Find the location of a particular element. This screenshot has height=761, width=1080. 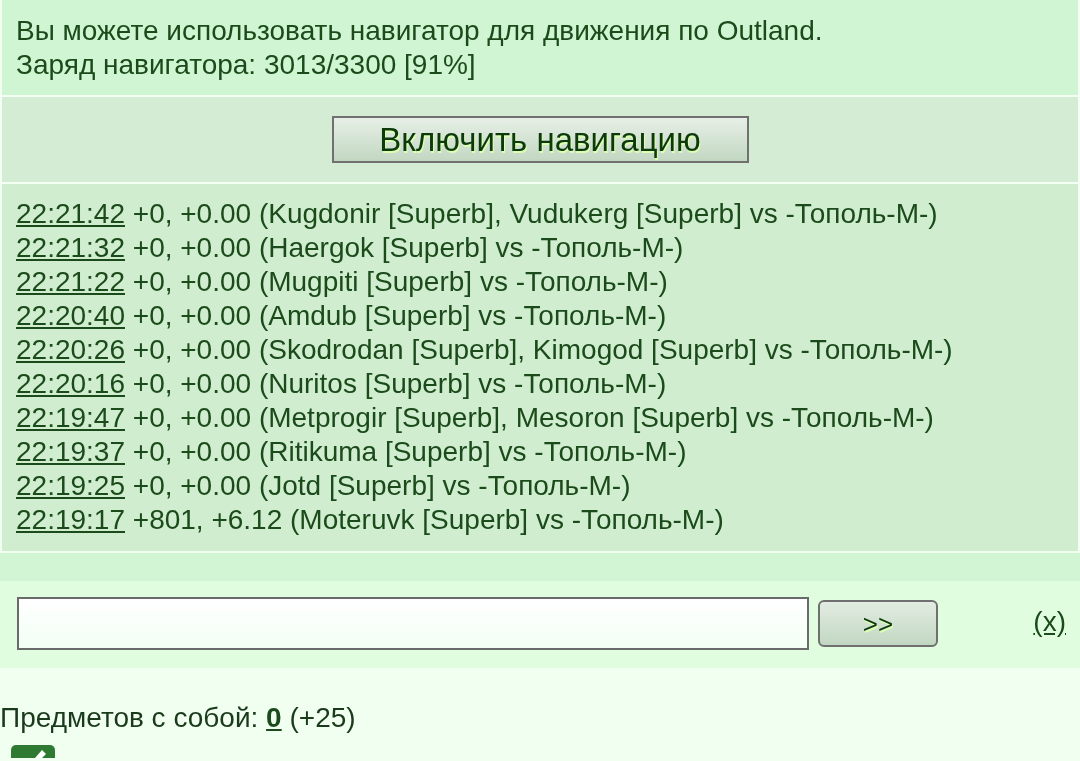

log-entry-text: +0, +0.00 (Jotd [Superb] vs -Тополь-М-) is located at coordinates (381, 485).